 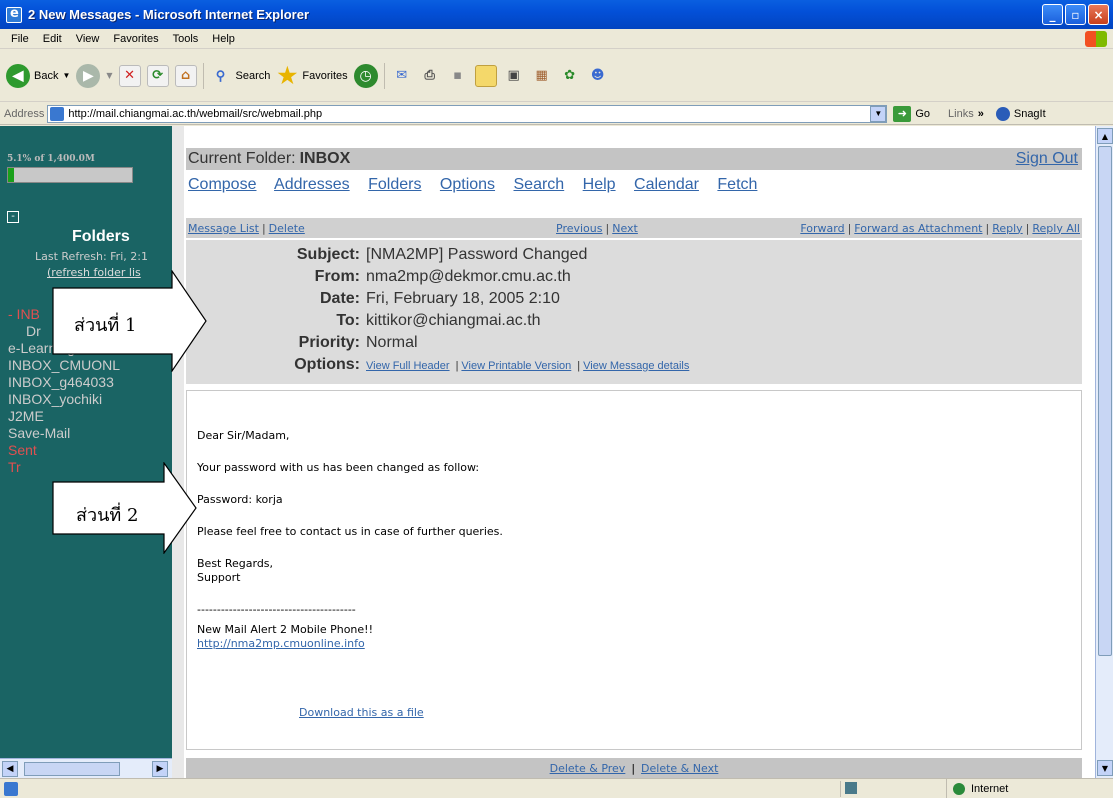 I want to click on menu-help: Help, so click(x=223, y=39).